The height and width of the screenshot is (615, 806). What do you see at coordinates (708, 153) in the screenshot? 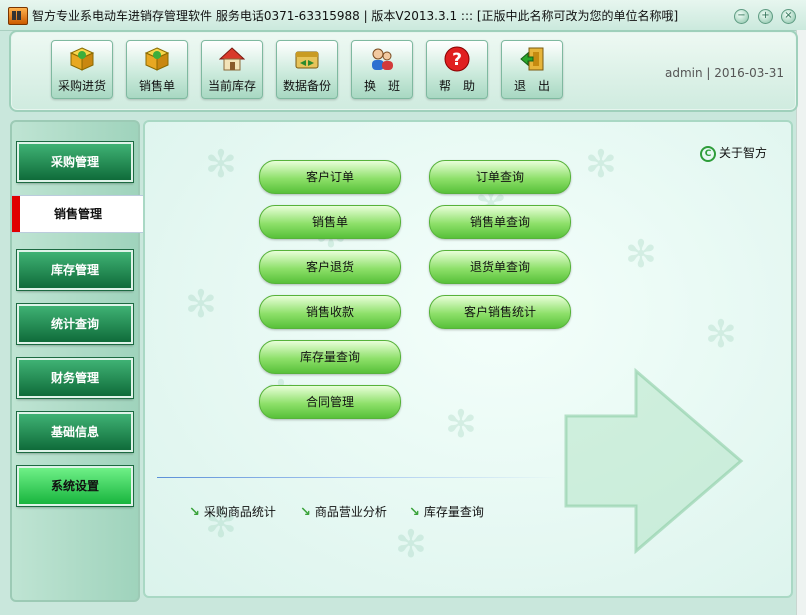
I see `copyright-icon: C` at bounding box center [708, 153].